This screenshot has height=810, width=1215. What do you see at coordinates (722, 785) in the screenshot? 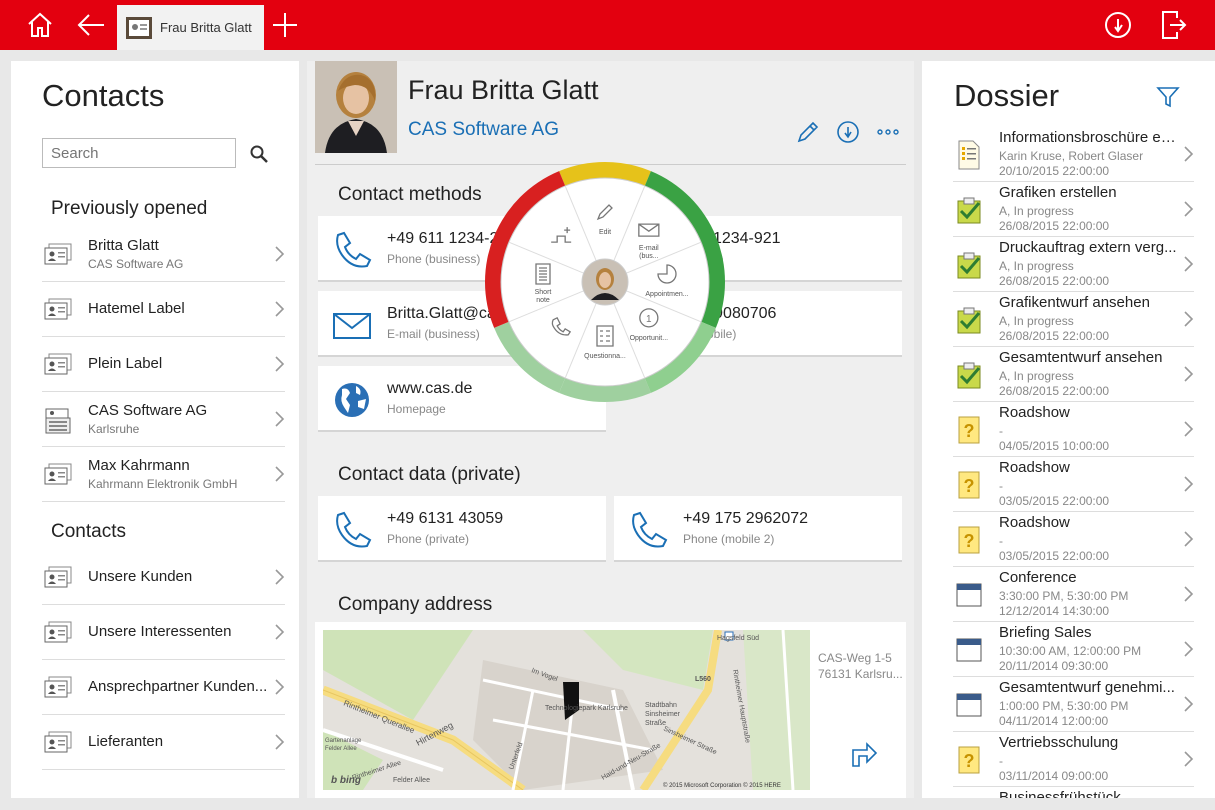
I see `map-copyright: © 2015 Microsoft Corporation © 2015 HERE` at bounding box center [722, 785].